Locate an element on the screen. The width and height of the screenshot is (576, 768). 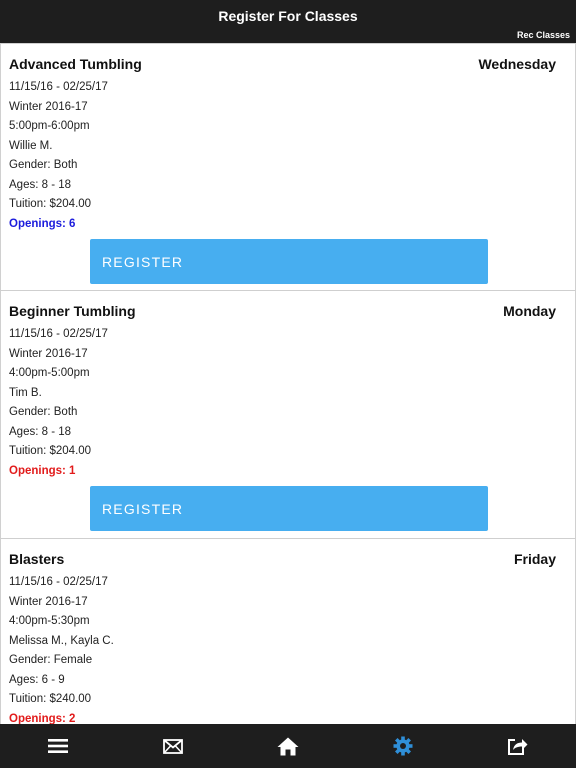
bottom-tab-bar is located at coordinates (288, 746).